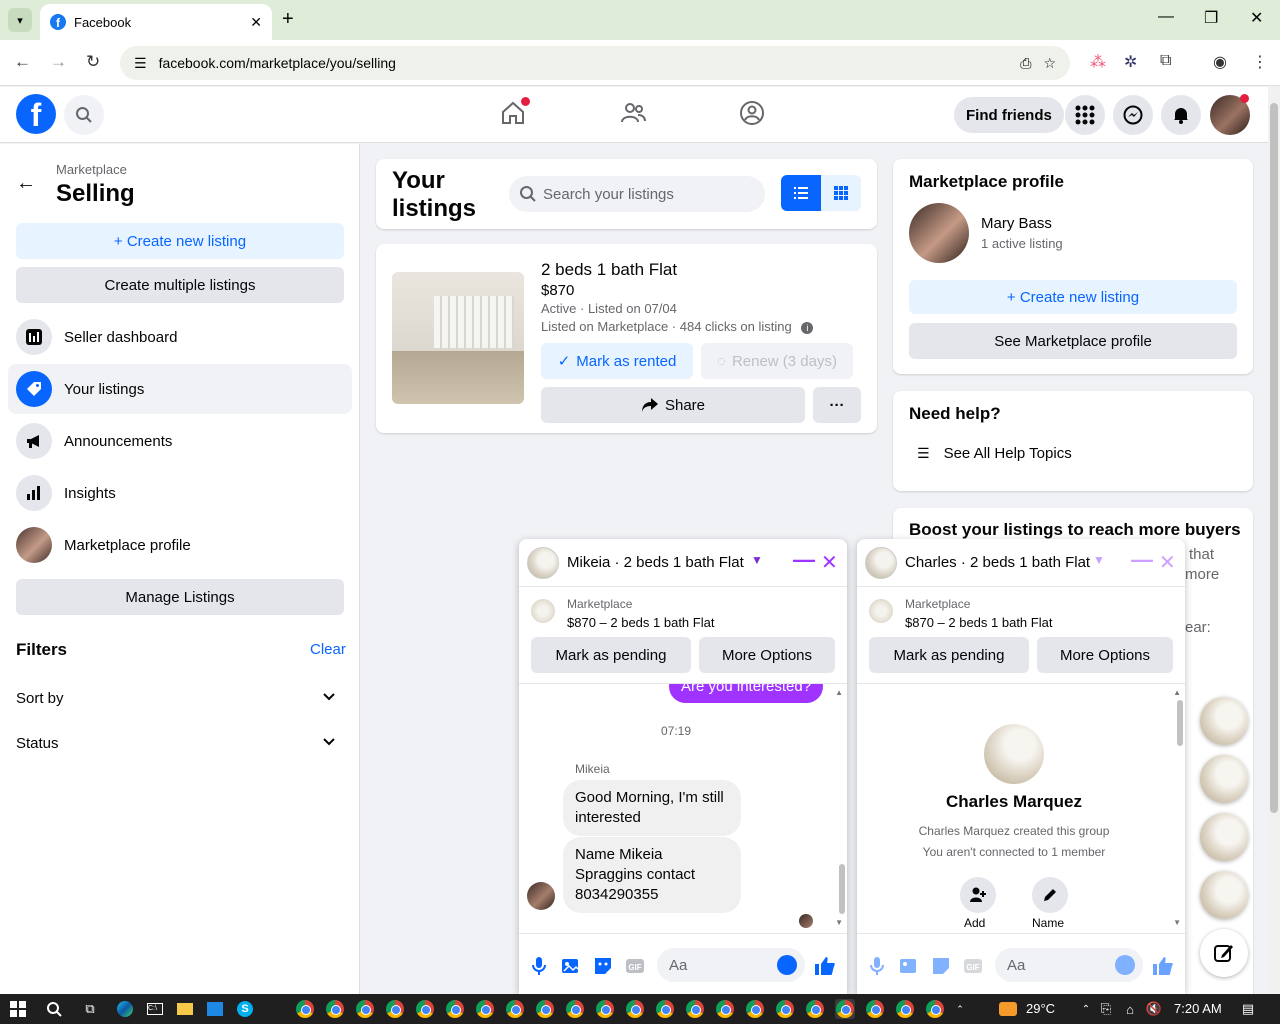 Image resolution: width=1280 pixels, height=1024 pixels. I want to click on store-icon, so click(215, 1009).